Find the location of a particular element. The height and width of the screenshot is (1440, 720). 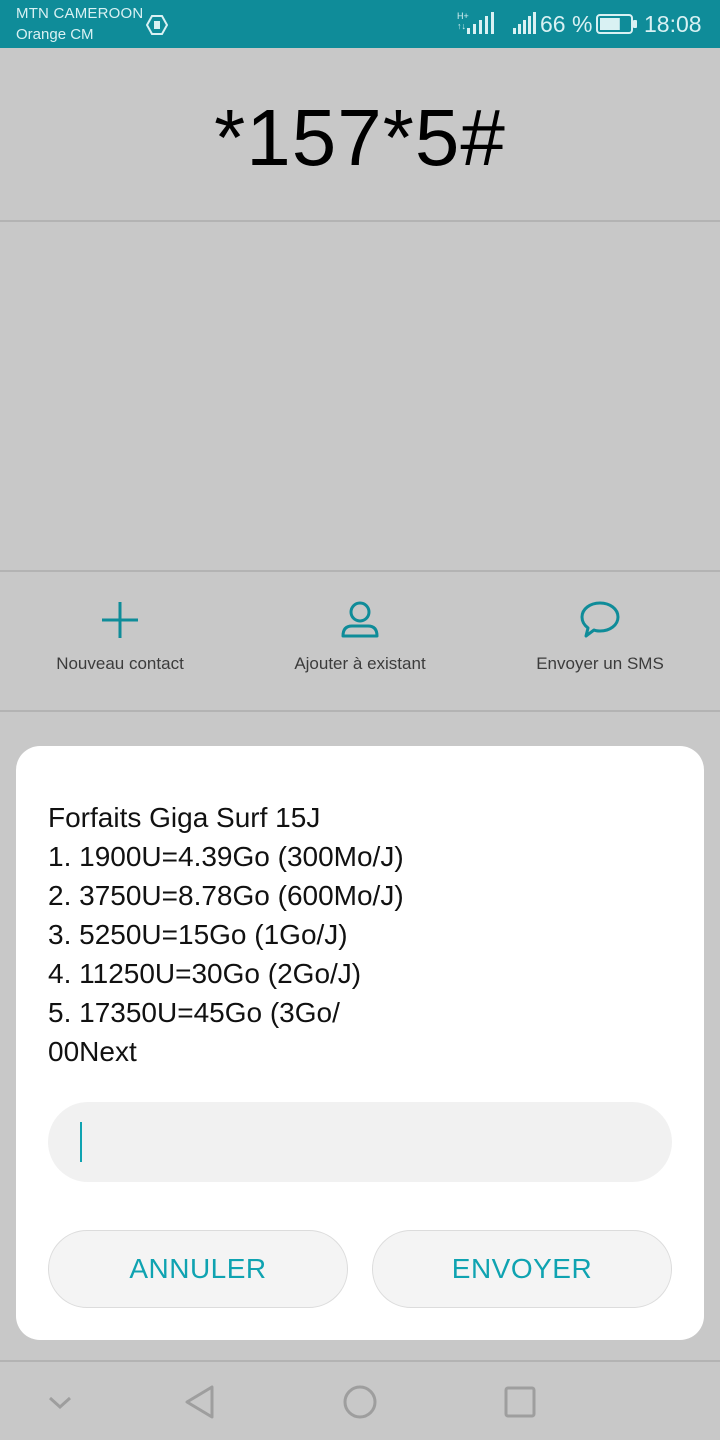

battery-icon is located at coordinates (617, 26).